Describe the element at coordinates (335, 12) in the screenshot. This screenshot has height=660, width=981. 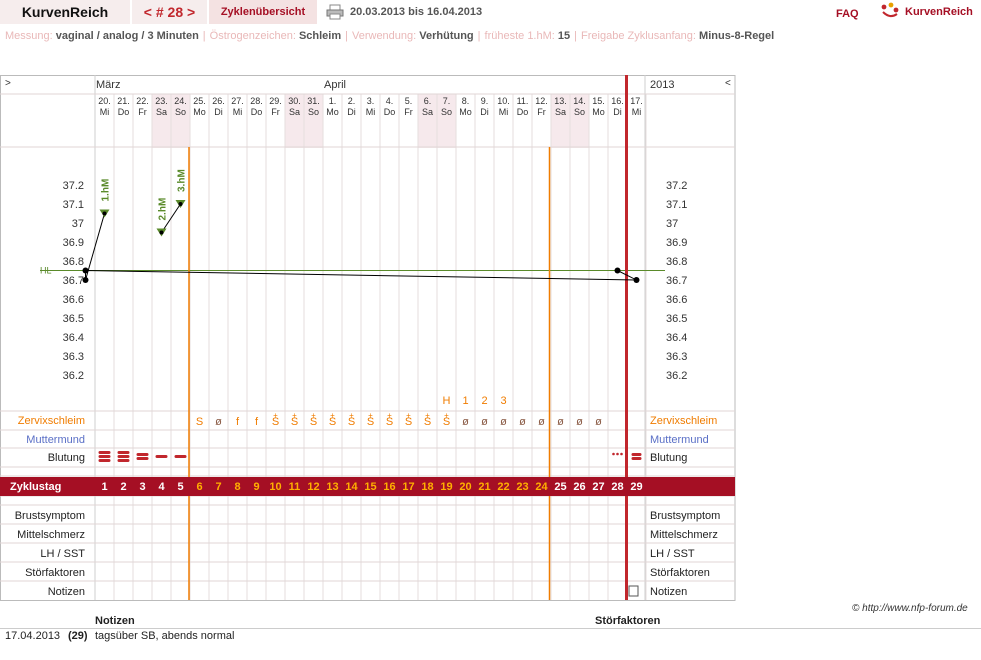
I see `printer-icon` at that location.